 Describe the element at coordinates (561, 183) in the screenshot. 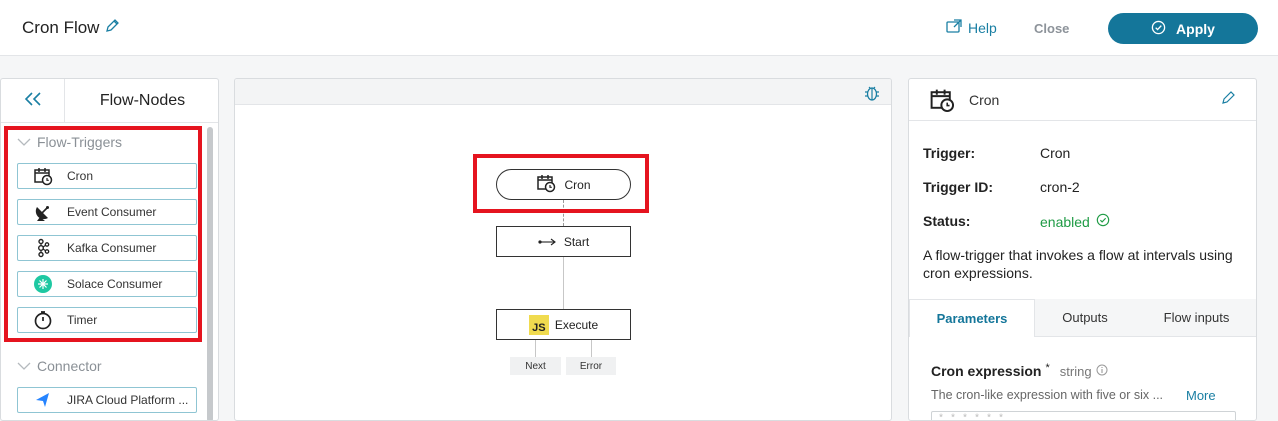

I see `highlight-box-cron-node` at that location.